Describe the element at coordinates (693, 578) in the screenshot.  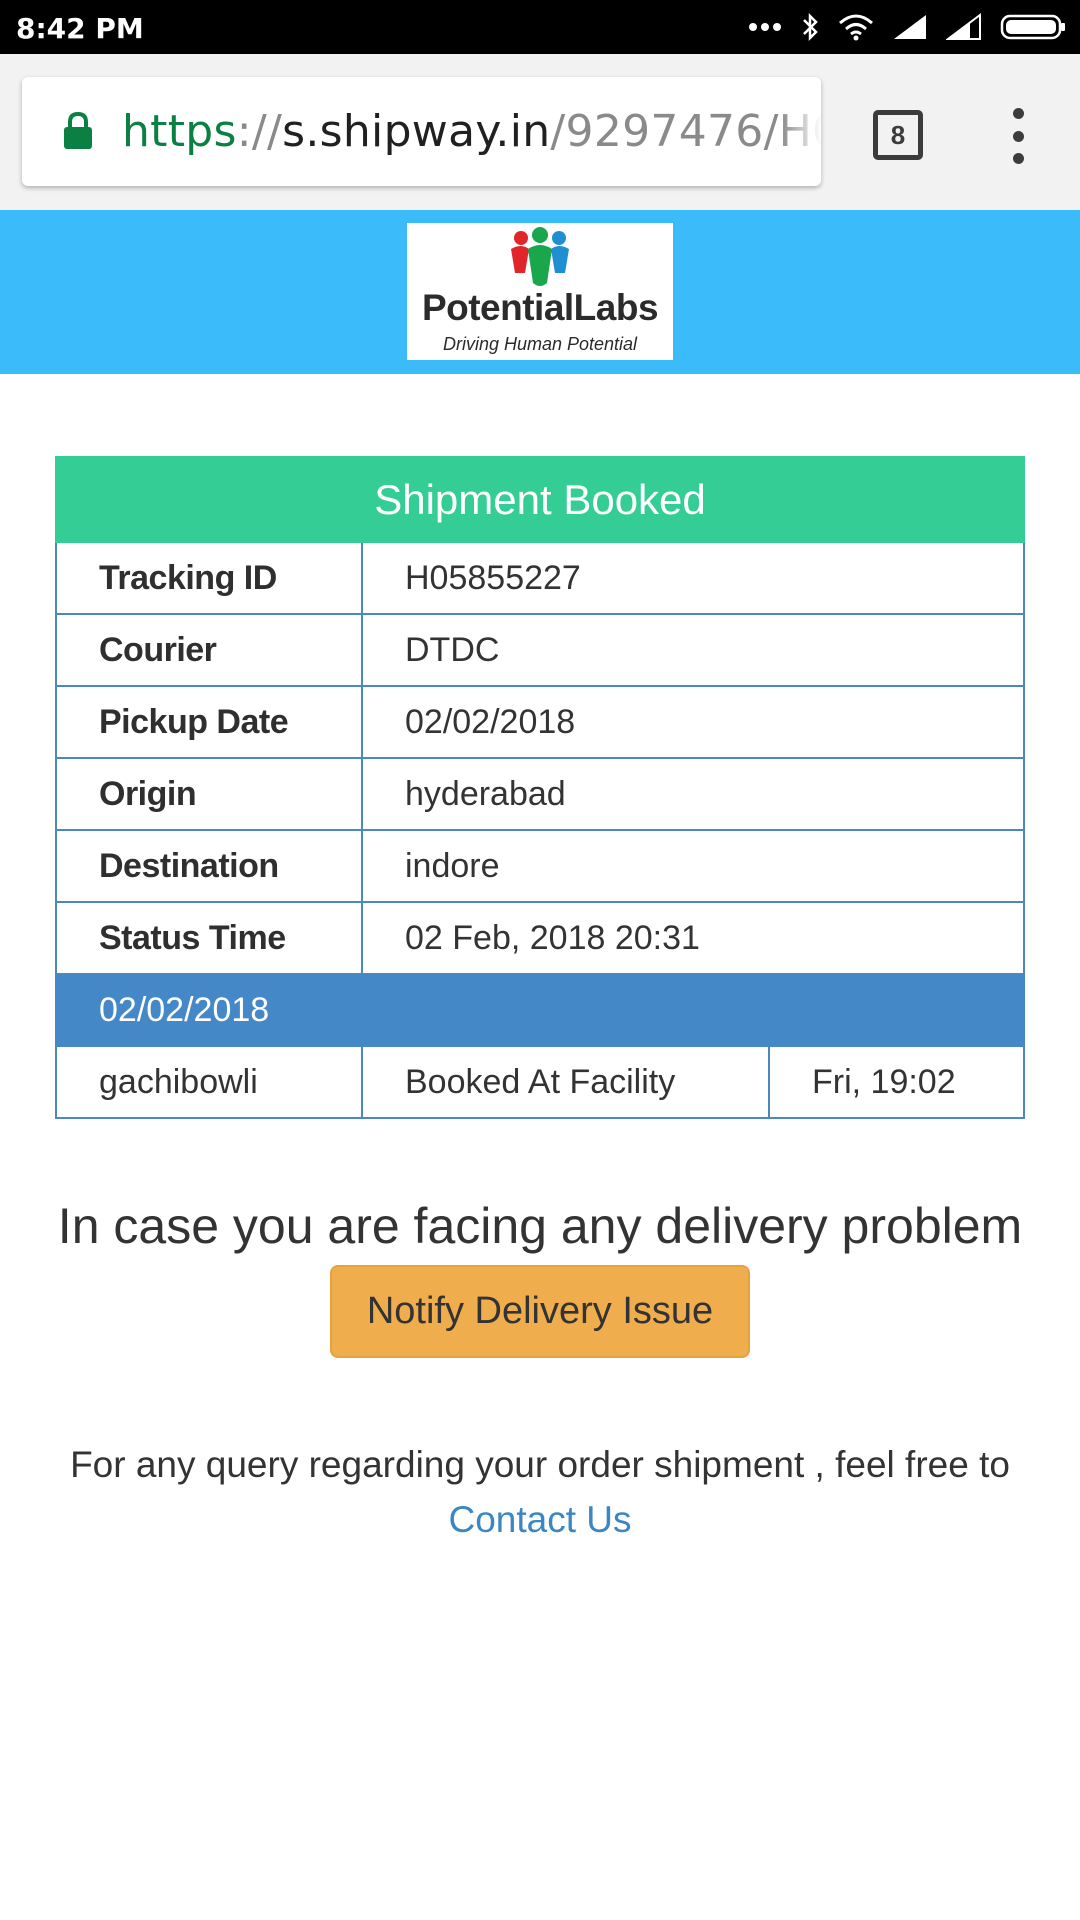
I see `tracking-id-value: H05855227` at that location.